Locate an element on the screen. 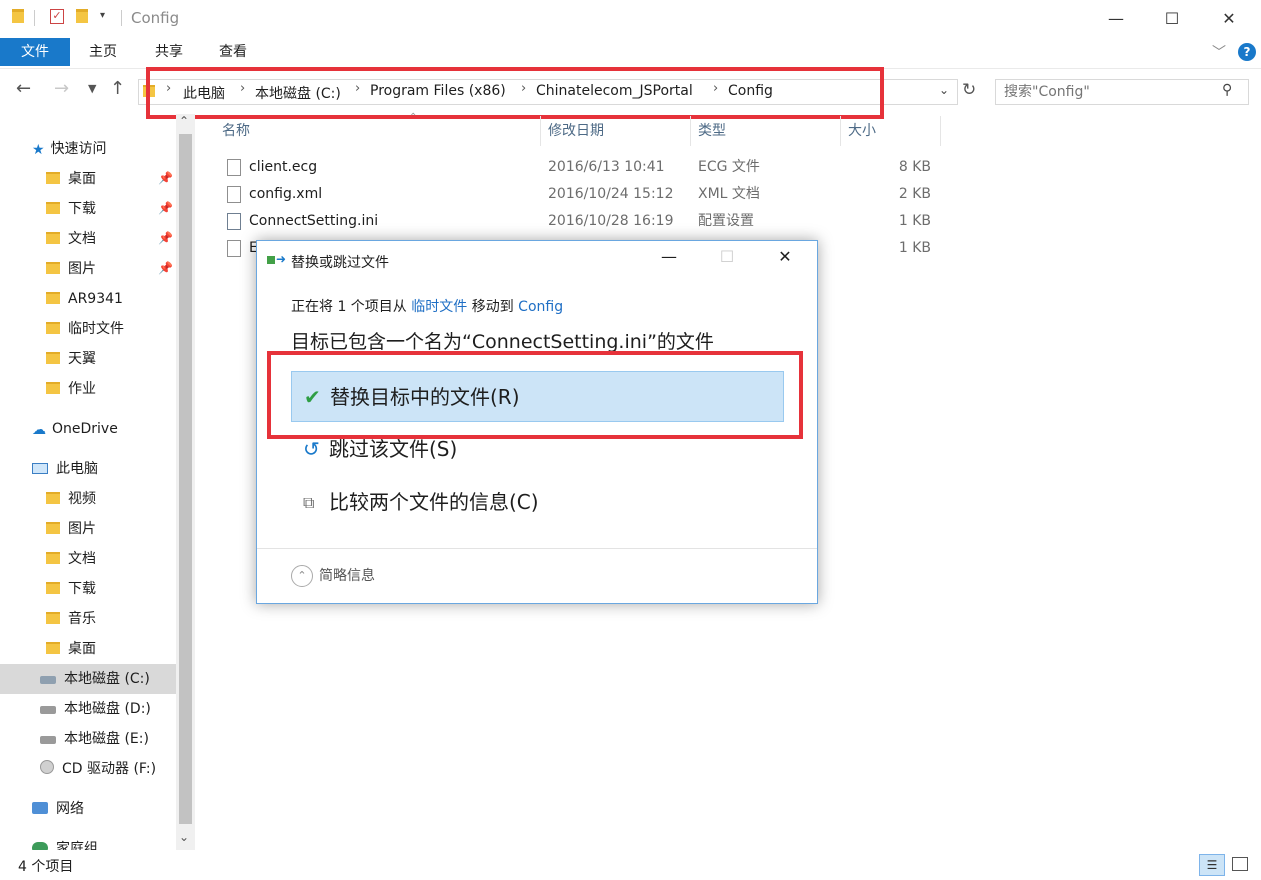 Image resolution: width=1261 pixels, height=880 pixels. dialog-minimize-button: — is located at coordinates (669, 256).